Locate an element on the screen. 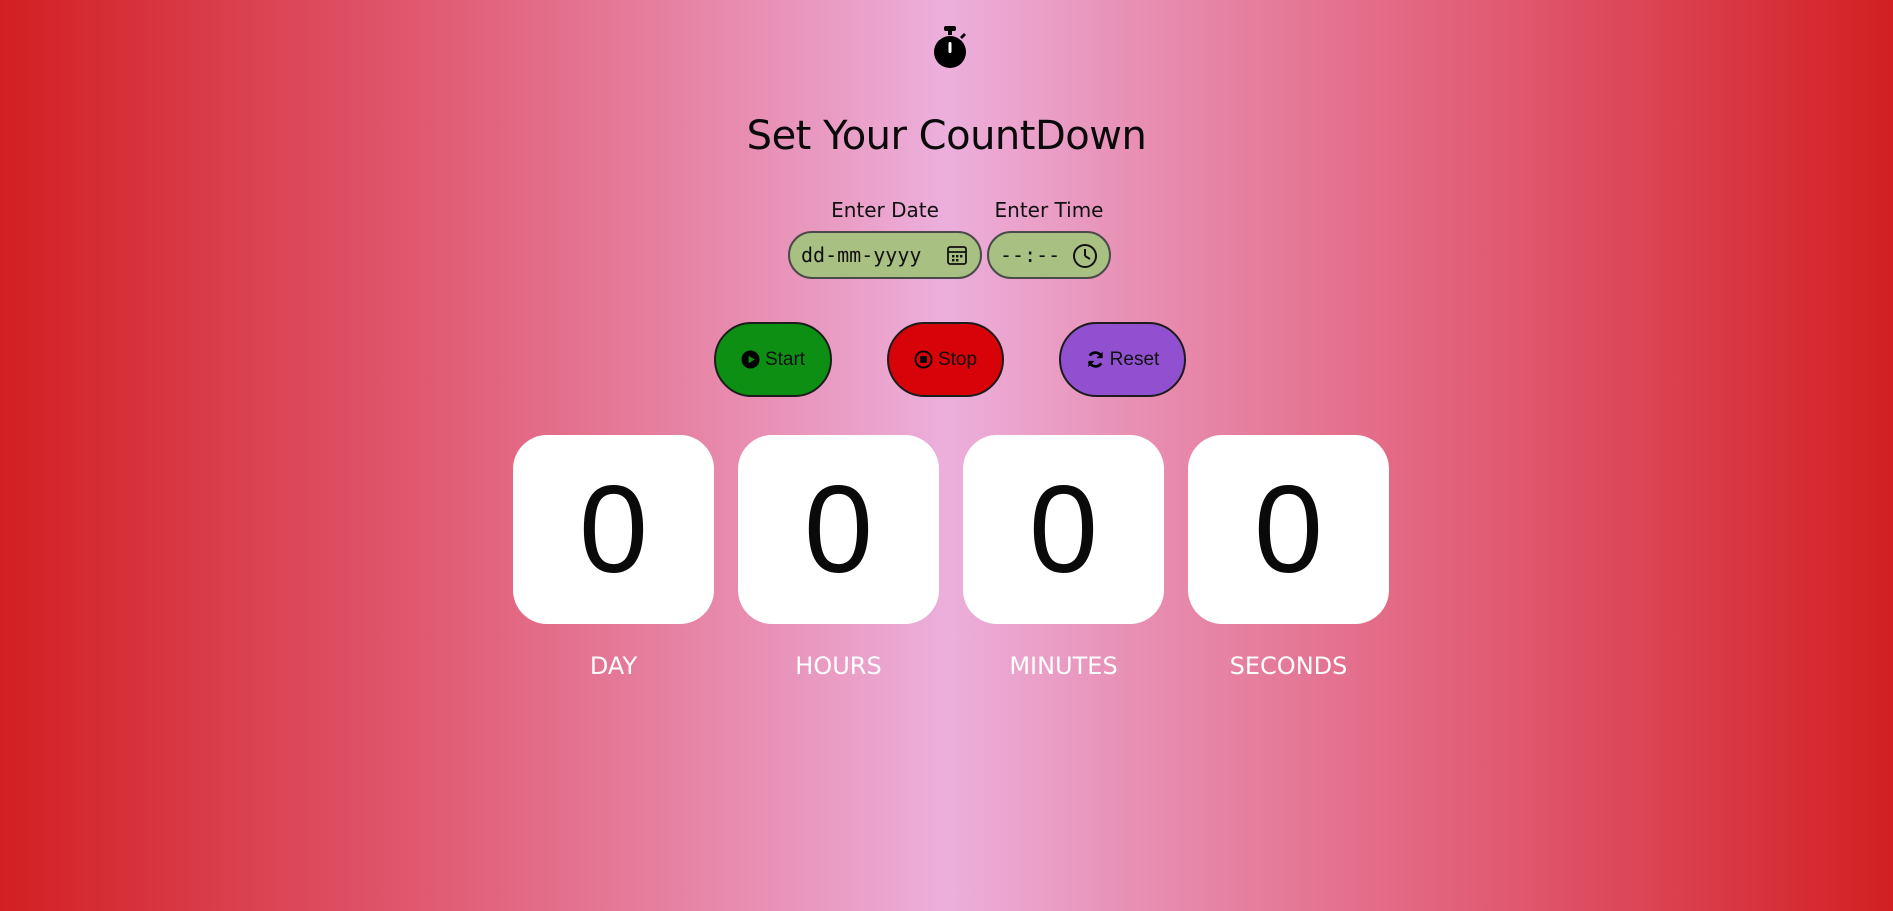 The height and width of the screenshot is (911, 1893). play-circle-icon is located at coordinates (750, 359).